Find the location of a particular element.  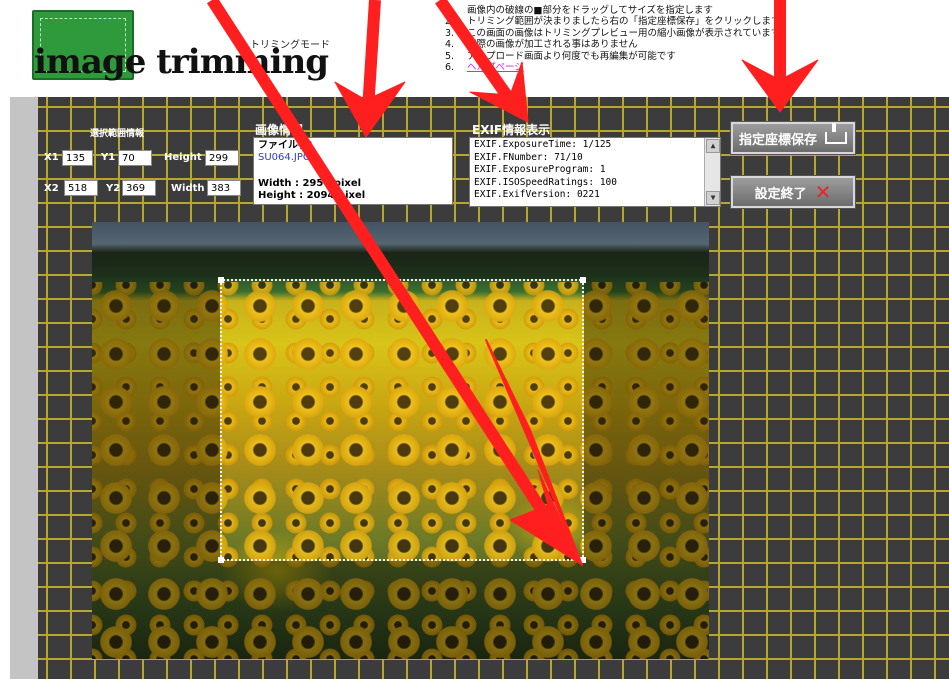

height-field: 299 is located at coordinates (222, 158).